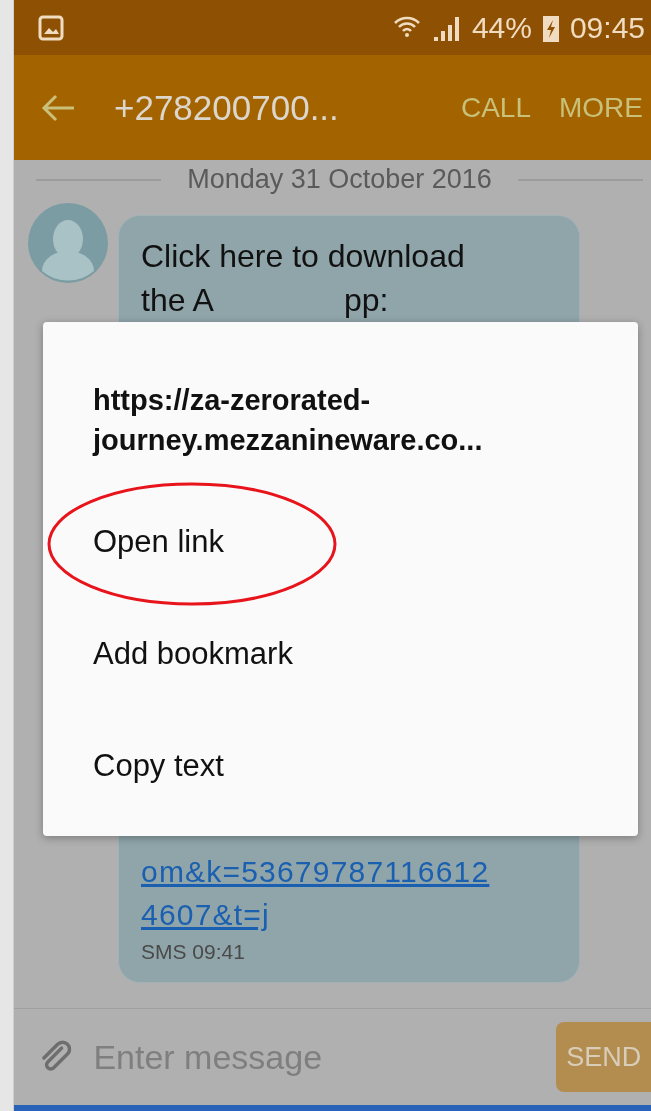  I want to click on avatar-icon, so click(68, 243).